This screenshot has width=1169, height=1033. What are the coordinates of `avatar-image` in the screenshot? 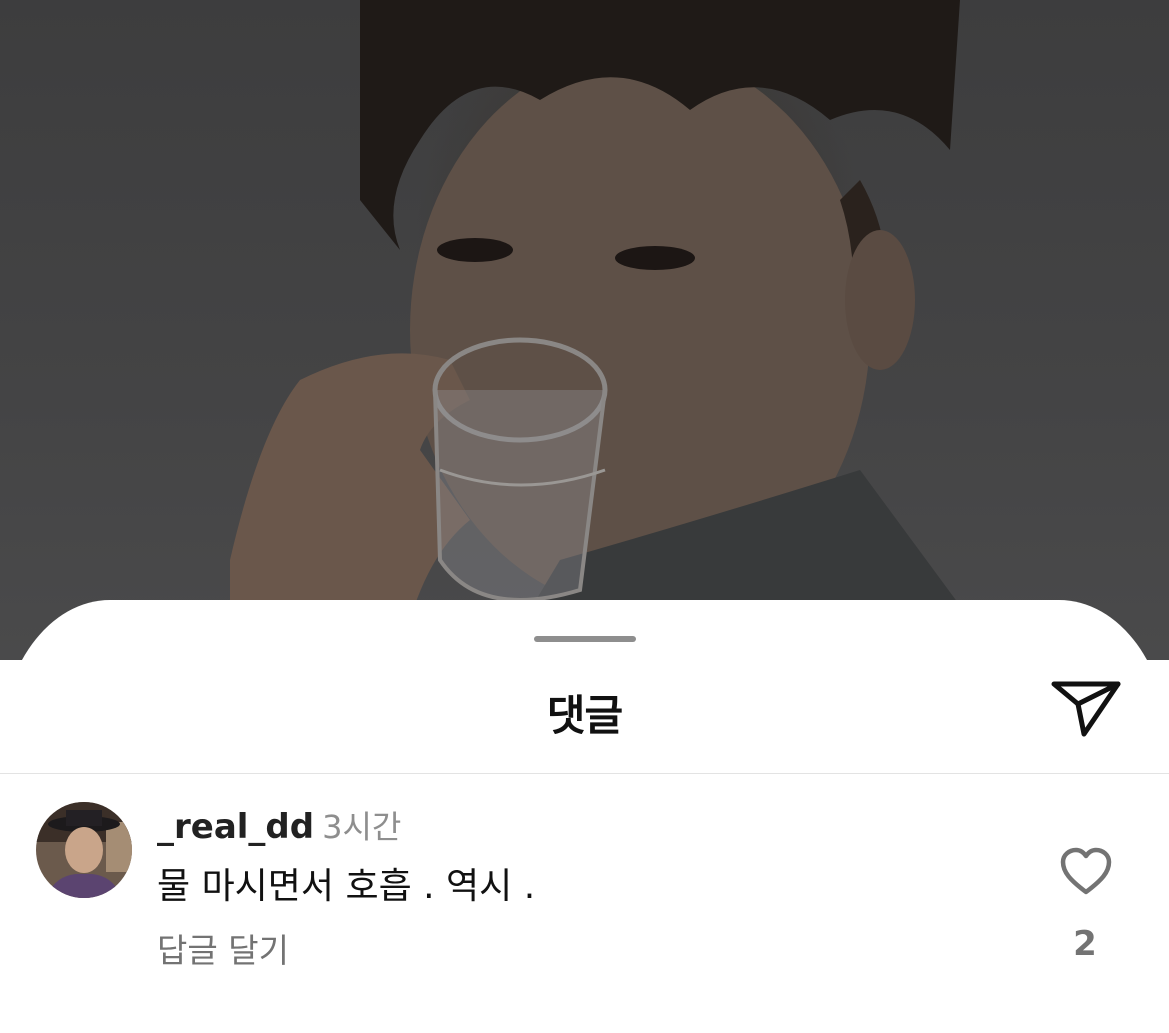 It's located at (84, 850).